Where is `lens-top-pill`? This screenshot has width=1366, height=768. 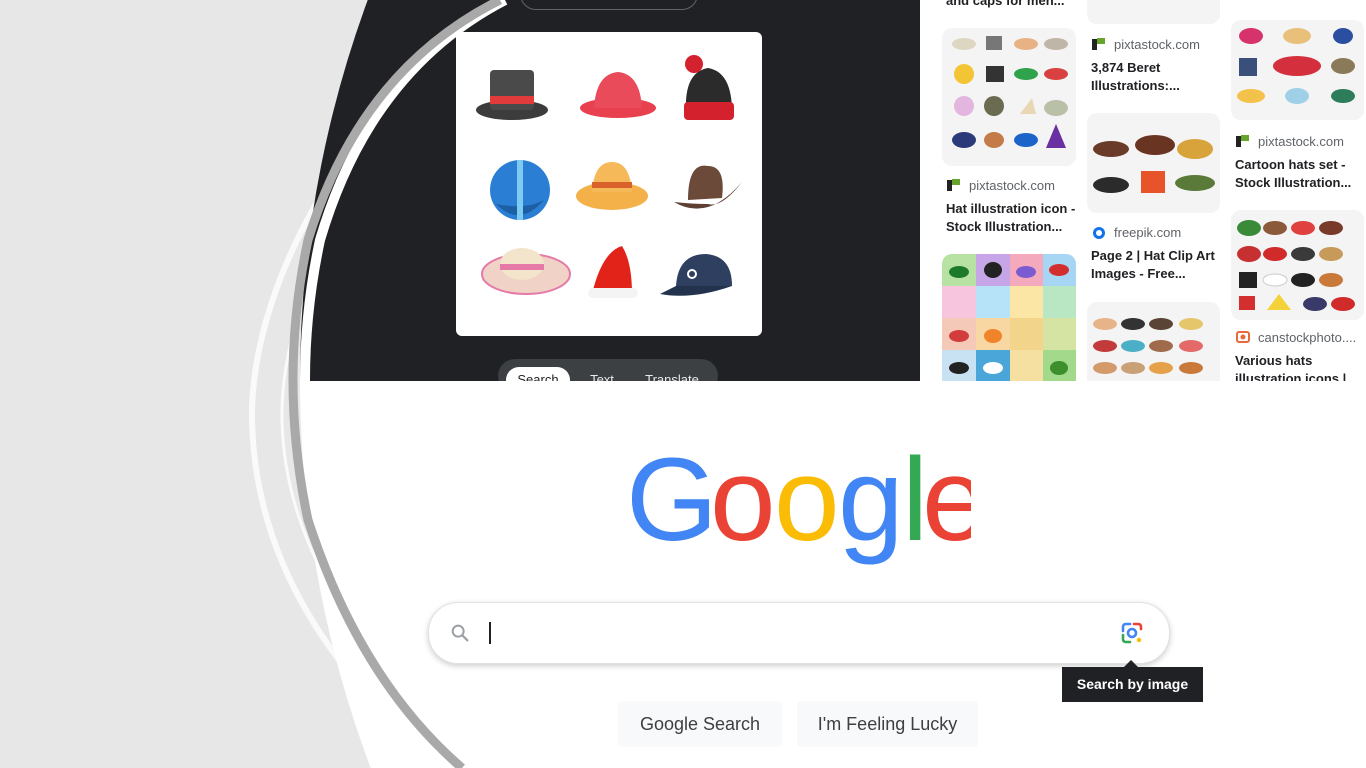
lens-top-pill is located at coordinates (609, 5).